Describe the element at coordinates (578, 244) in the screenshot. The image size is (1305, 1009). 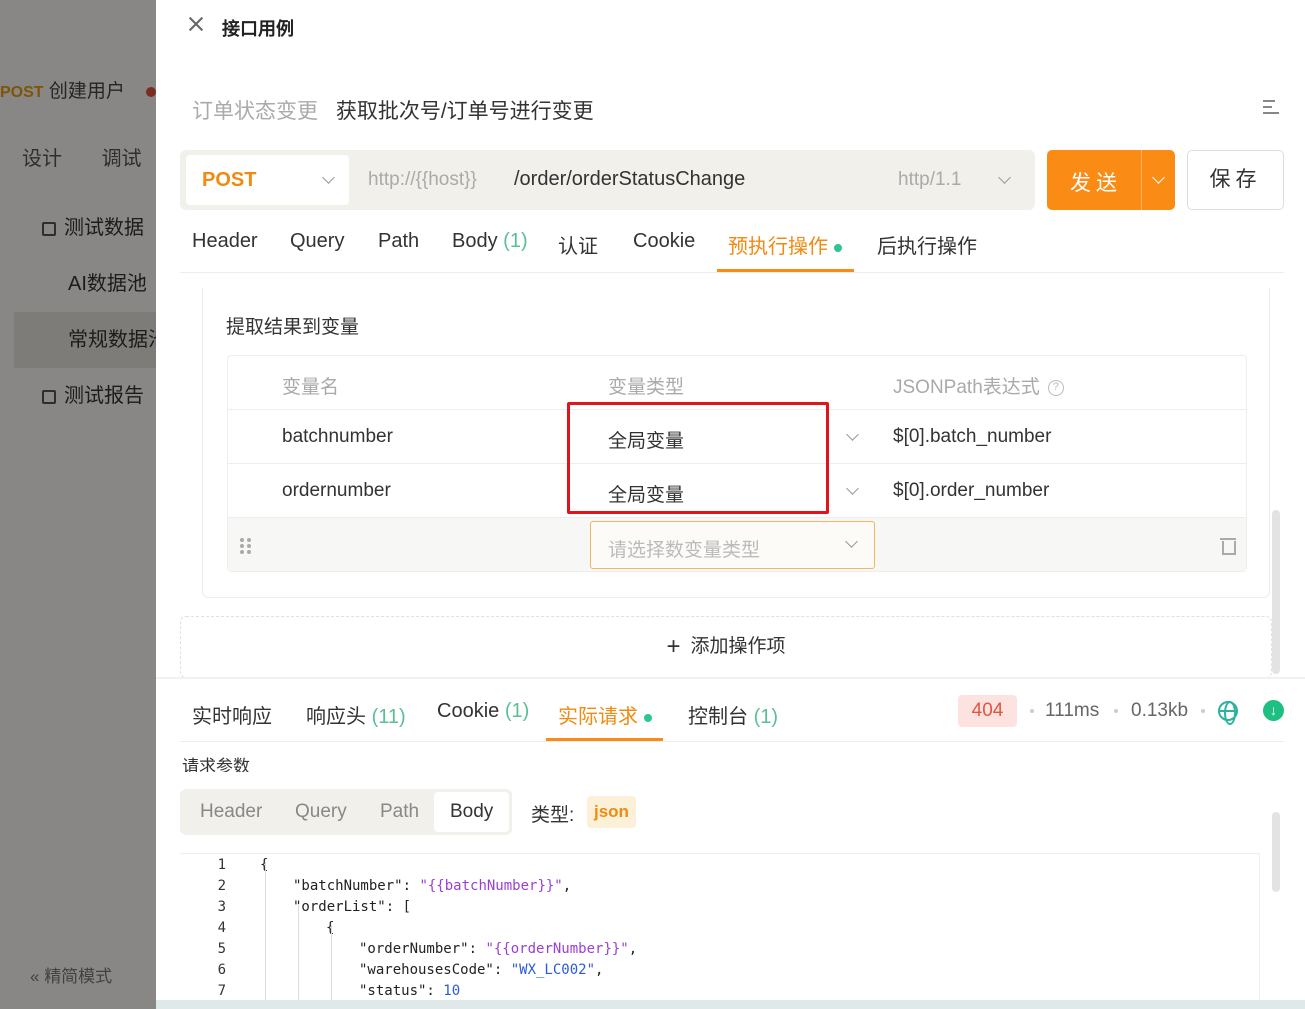
I see `tab-auth: 认证` at that location.